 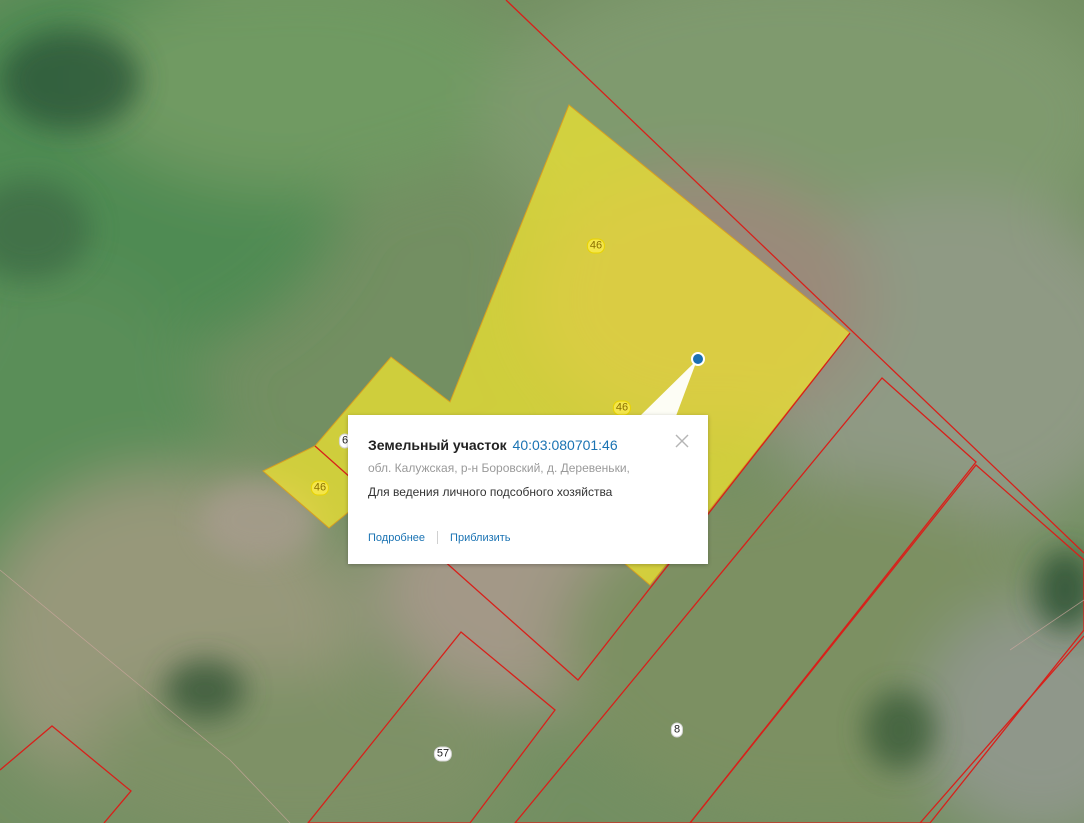 I want to click on zoom-to-parcel-link: Приблизить, so click(x=480, y=538).